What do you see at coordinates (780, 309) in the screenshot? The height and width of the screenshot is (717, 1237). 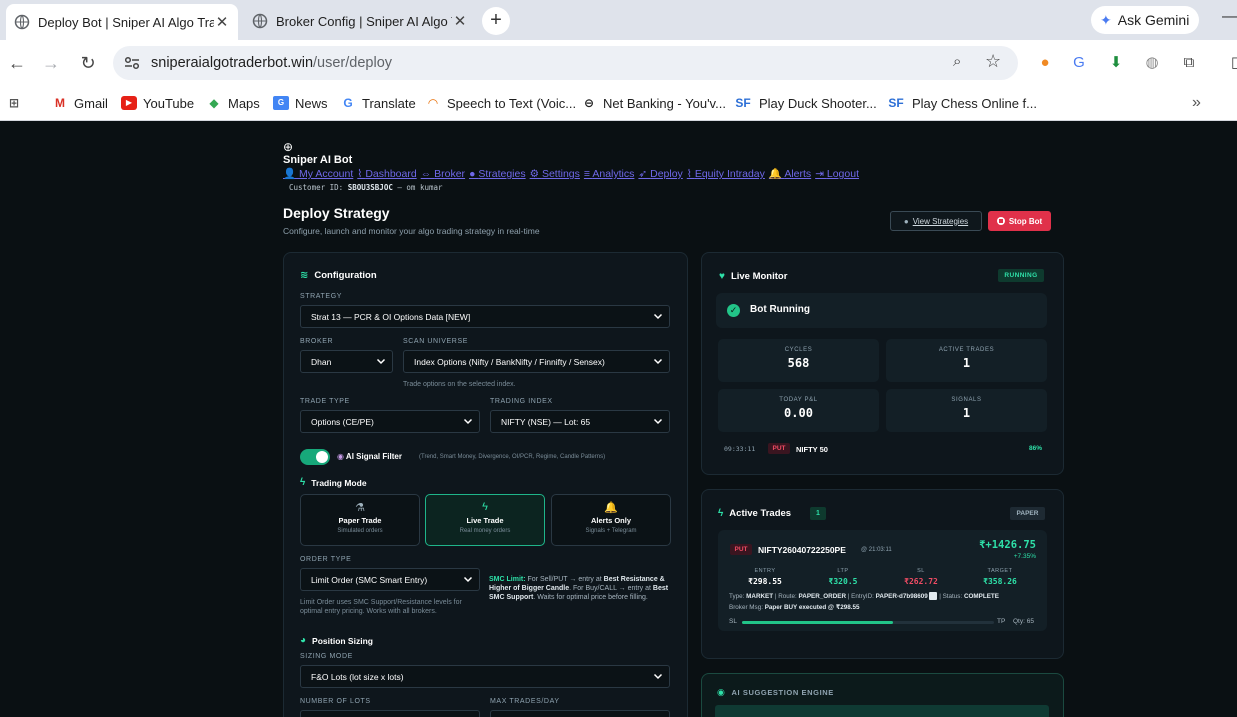 I see `bot-status-text: Bot Running` at bounding box center [780, 309].